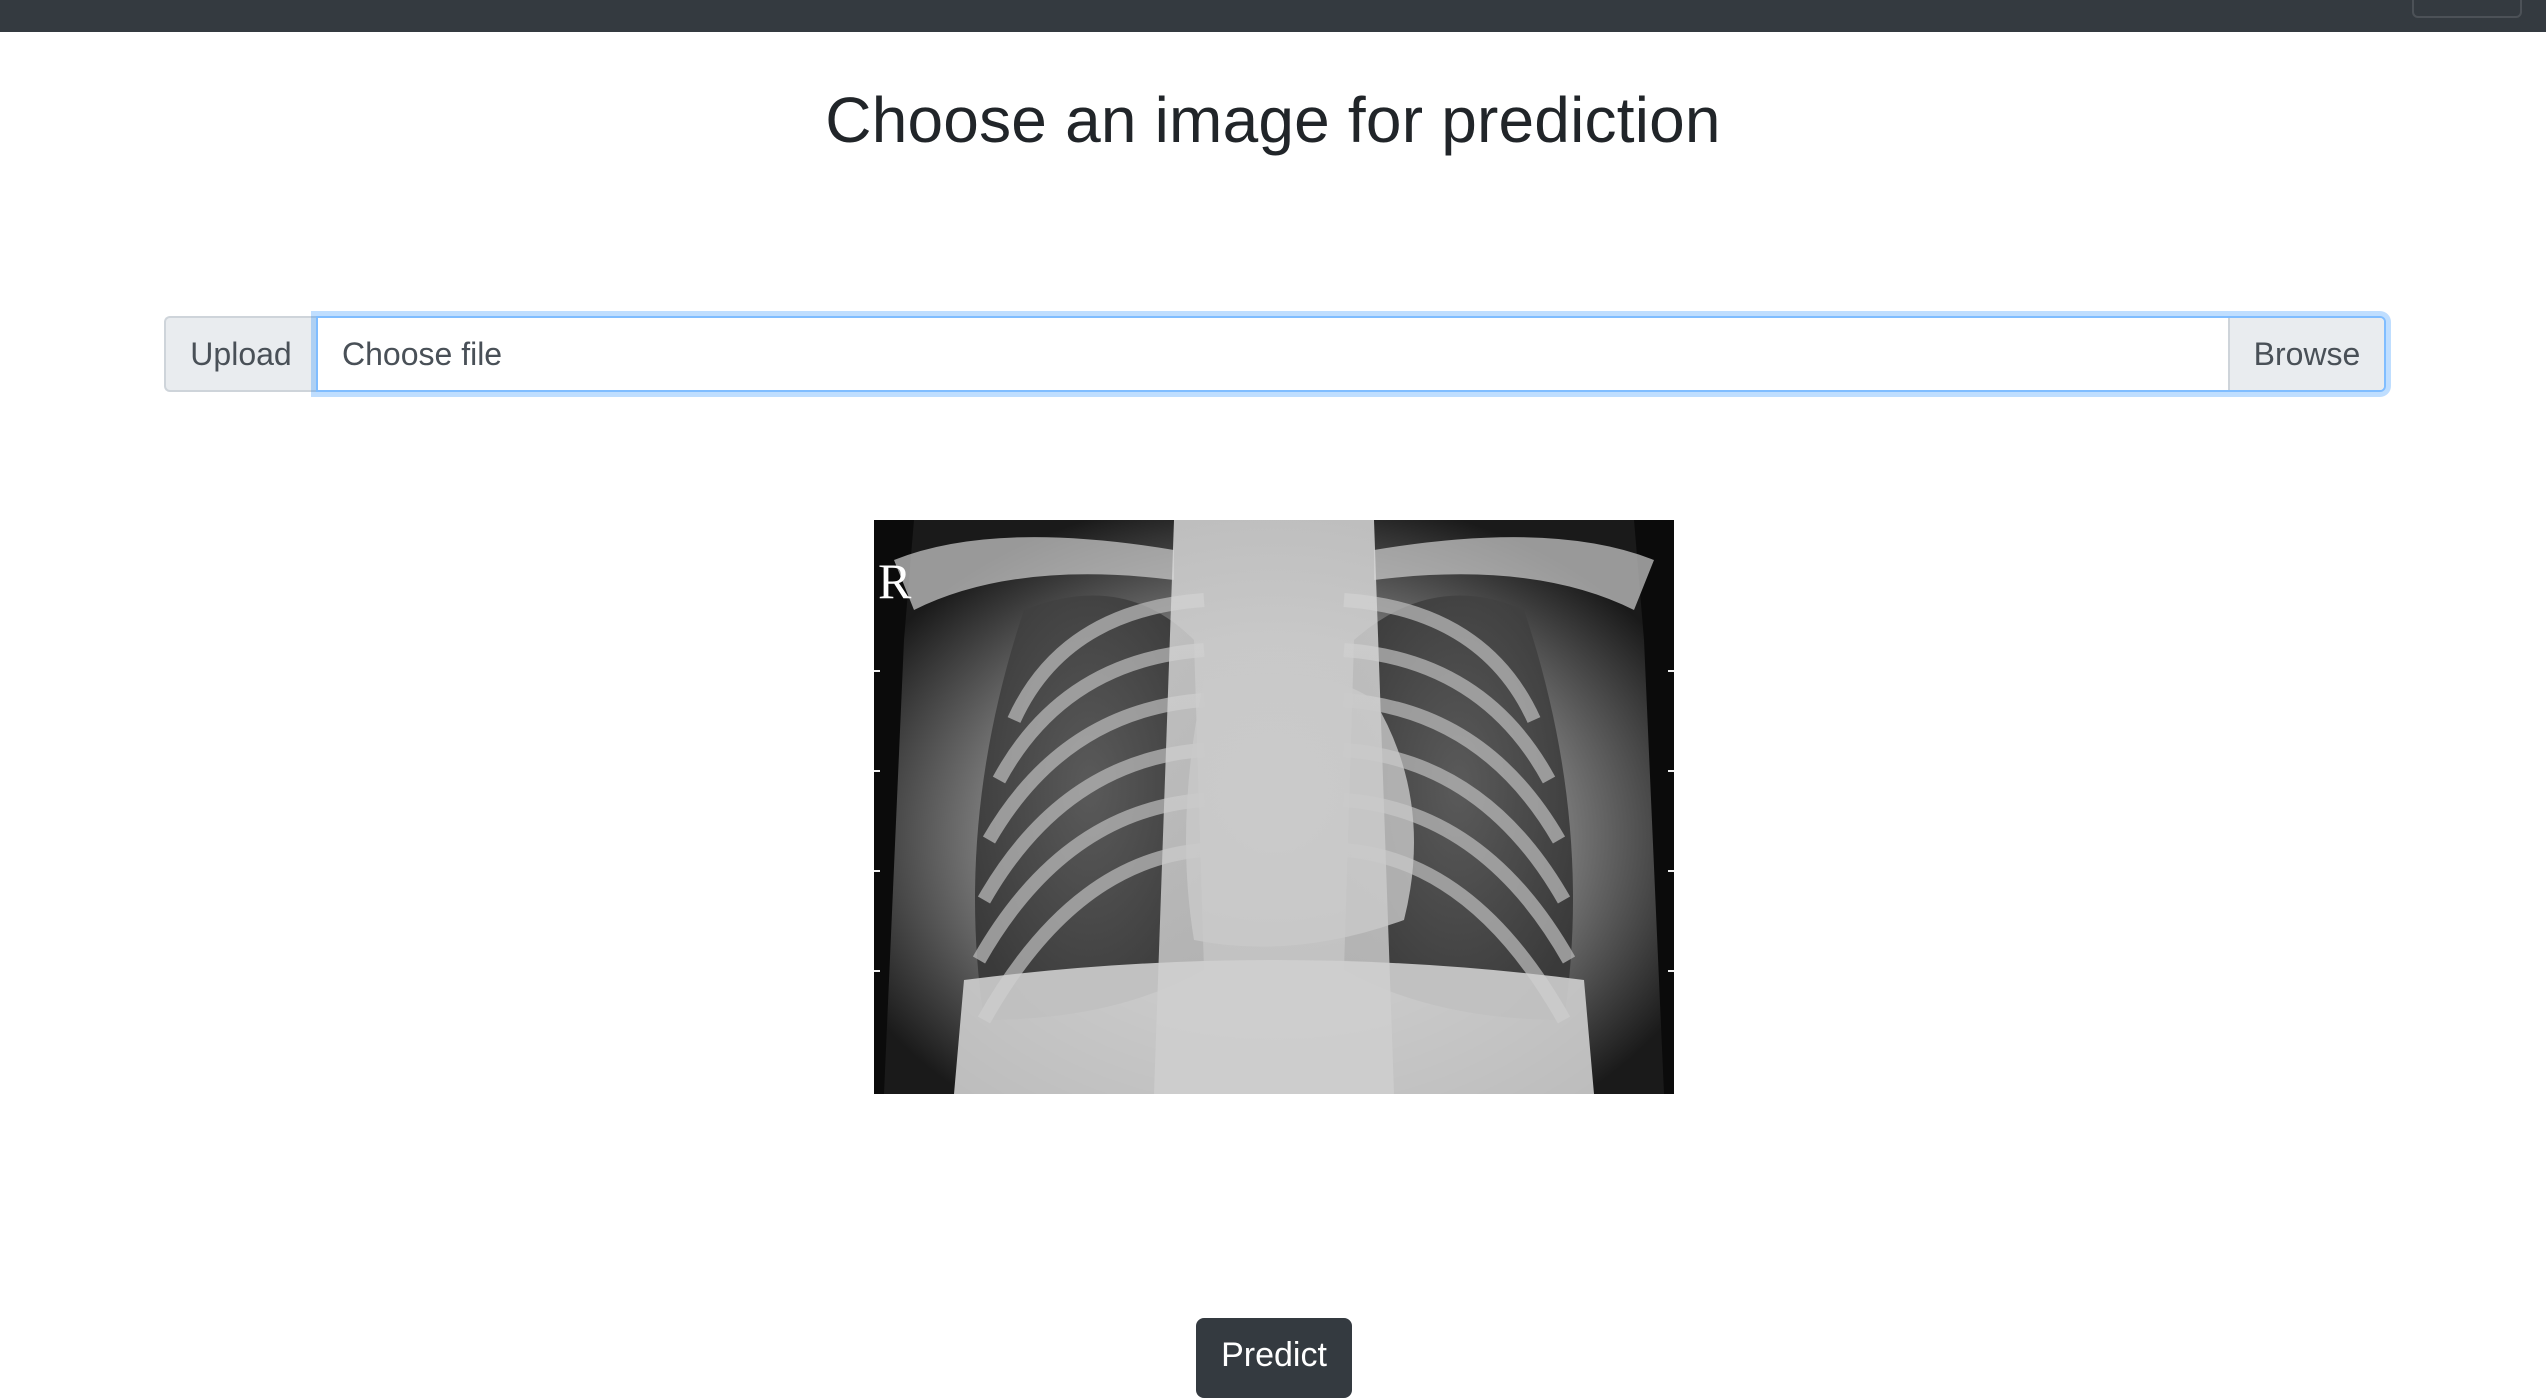 The width and height of the screenshot is (2546, 1398). What do you see at coordinates (1274, 1358) in the screenshot?
I see `predict-button: Predict` at bounding box center [1274, 1358].